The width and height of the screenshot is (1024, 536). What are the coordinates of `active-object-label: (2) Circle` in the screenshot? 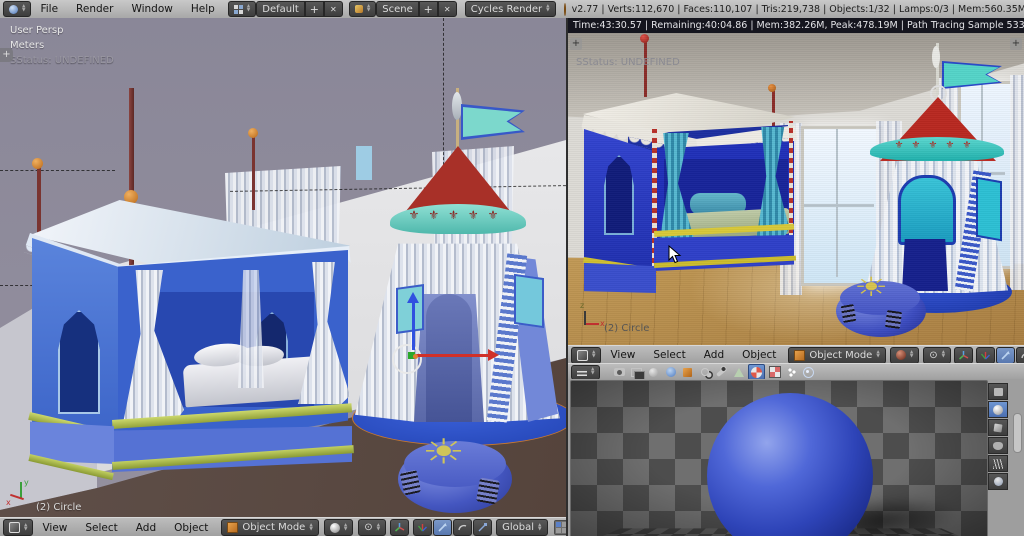 It's located at (59, 507).